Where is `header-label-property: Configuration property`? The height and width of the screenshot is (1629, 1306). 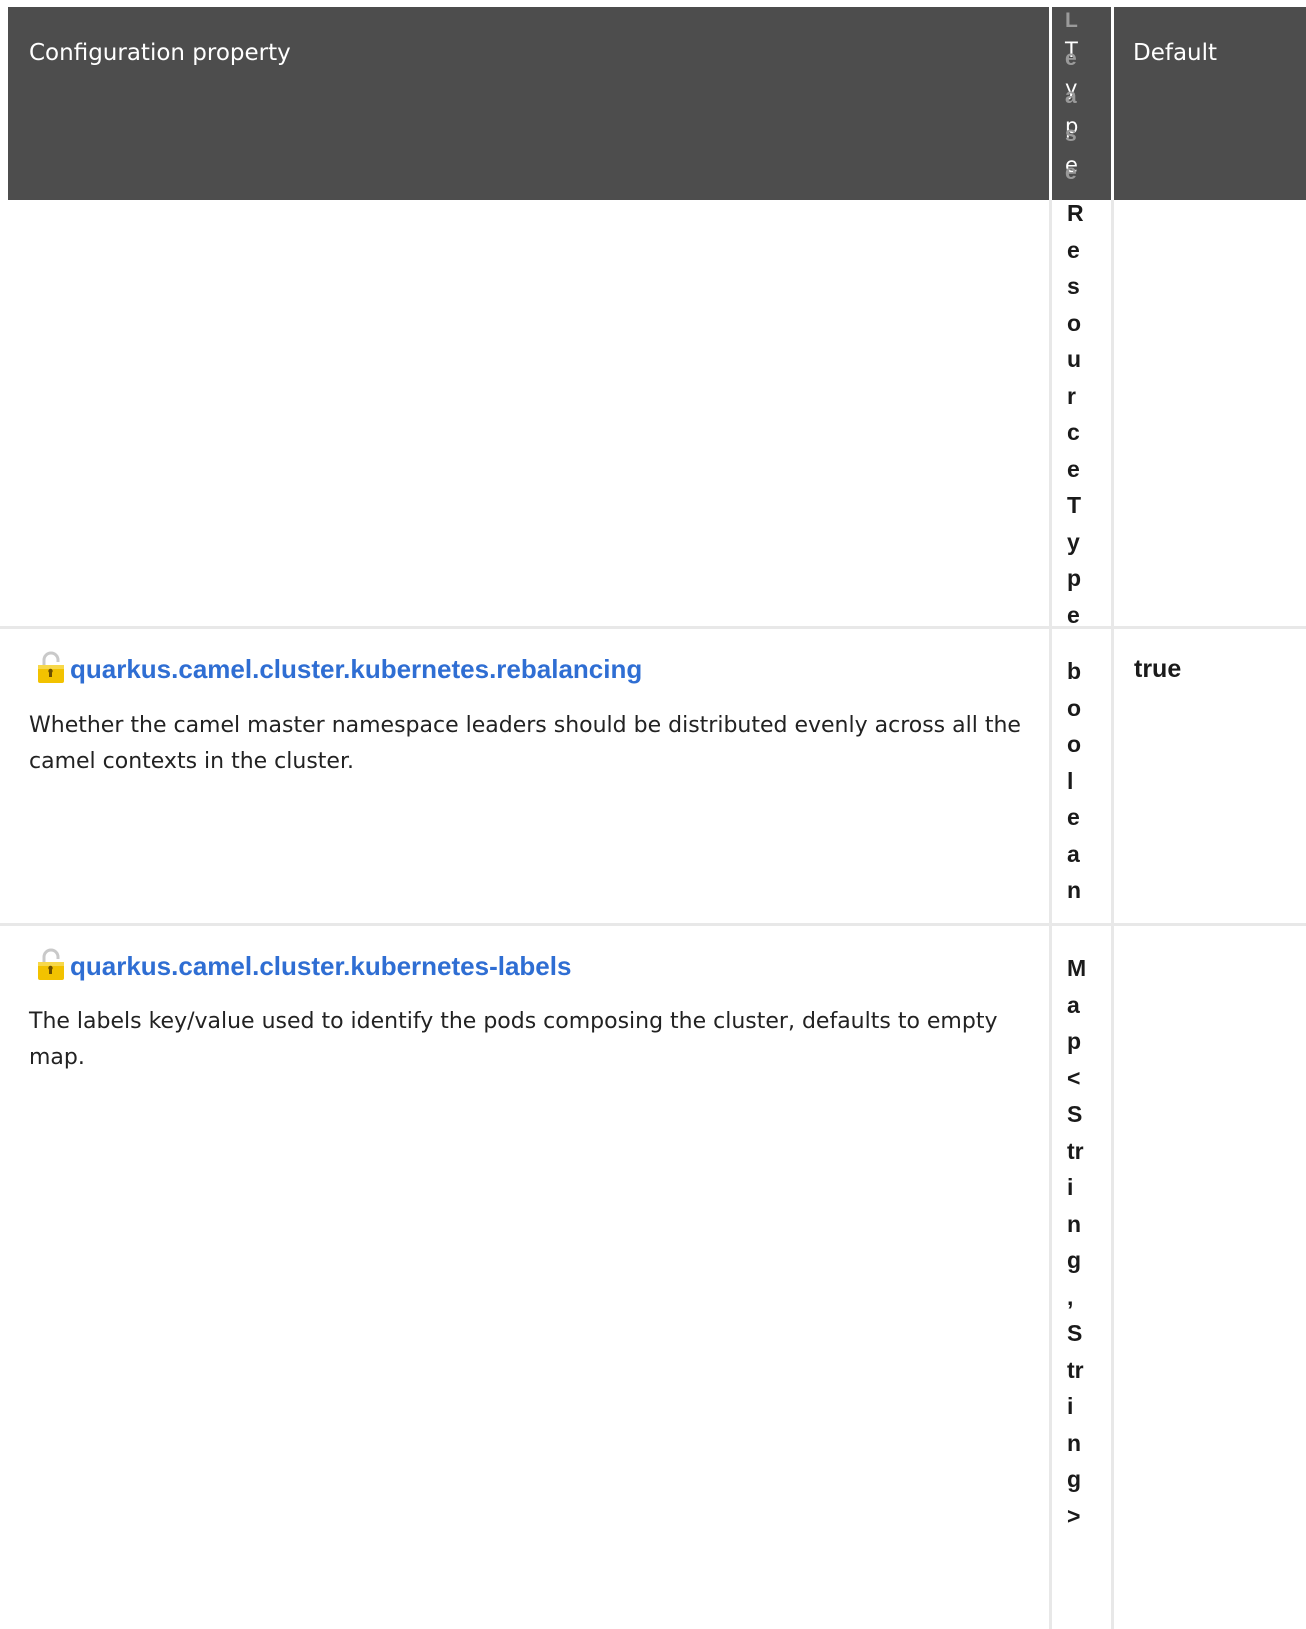
header-label-property: Configuration property is located at coordinates (160, 53).